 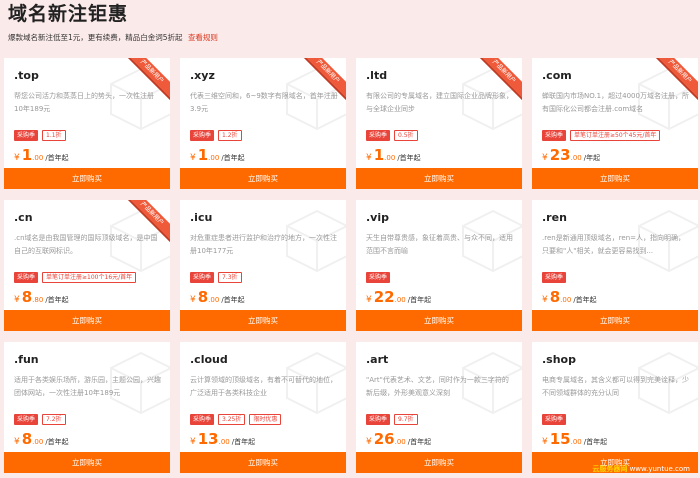 What do you see at coordinates (439, 102) in the screenshot?
I see `domain-description: 有限公司的专属域名，建立国际企业品牌形象，与全球企业同步` at bounding box center [439, 102].